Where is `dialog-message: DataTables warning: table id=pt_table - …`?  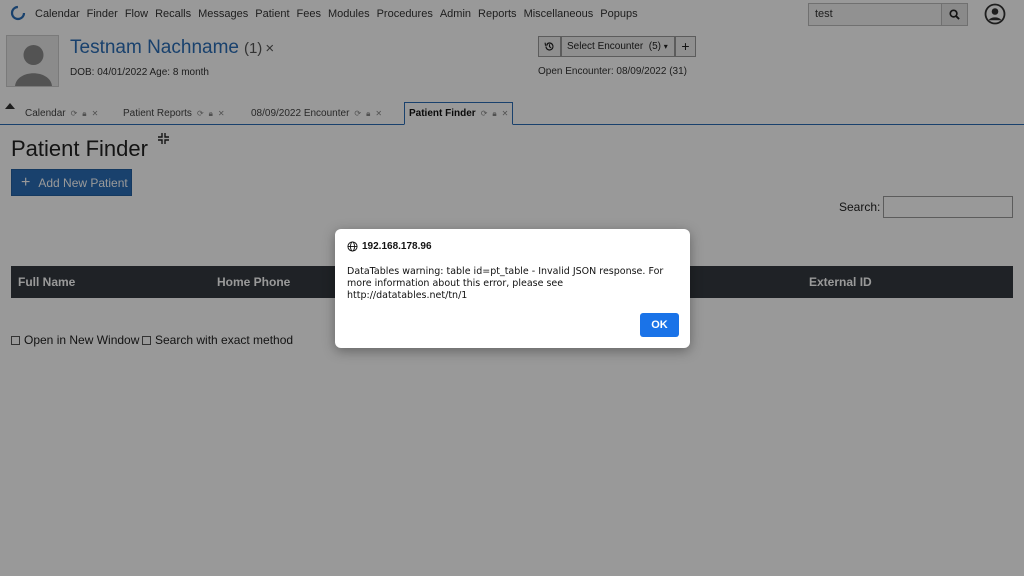 dialog-message: DataTables warning: table id=pt_table - … is located at coordinates (505, 283).